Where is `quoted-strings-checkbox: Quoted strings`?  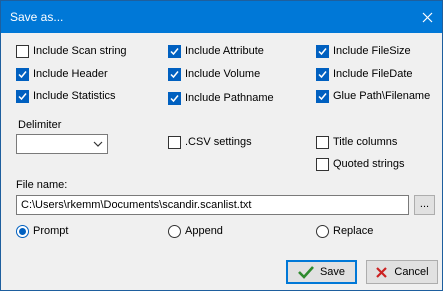 quoted-strings-checkbox: Quoted strings is located at coordinates (360, 164).